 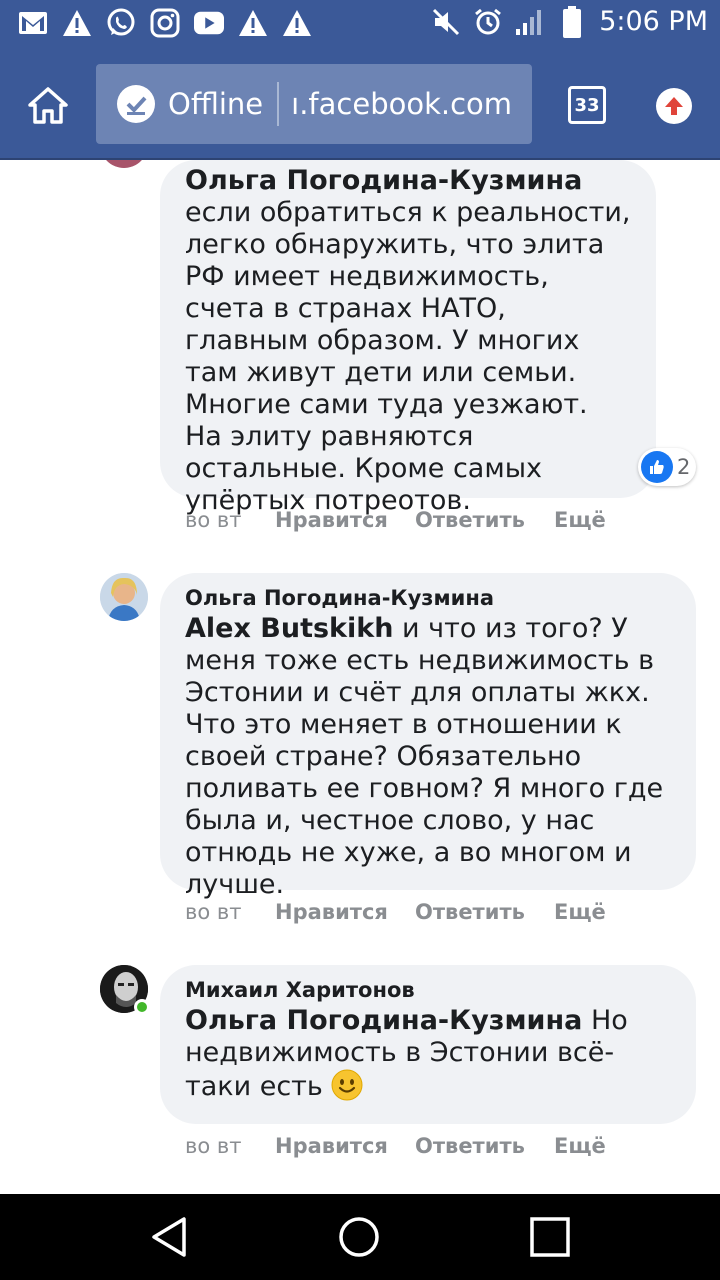 I want to click on home-icon, so click(x=48, y=105).